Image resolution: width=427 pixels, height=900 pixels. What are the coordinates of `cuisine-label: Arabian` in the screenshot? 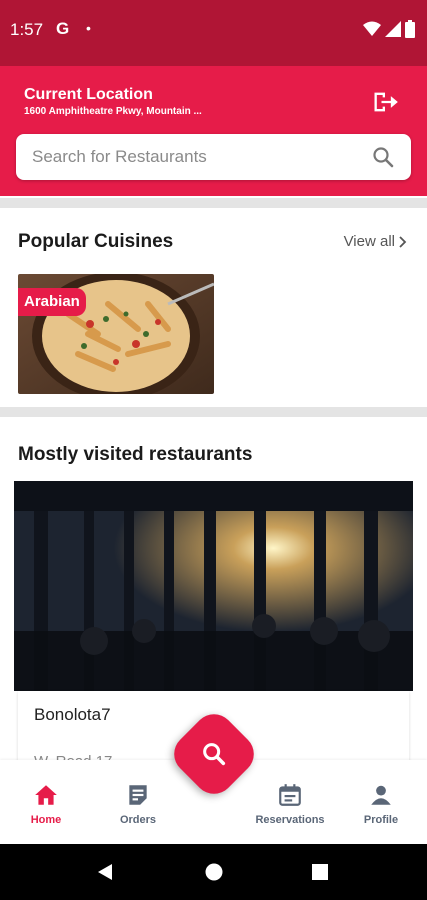 It's located at (52, 302).